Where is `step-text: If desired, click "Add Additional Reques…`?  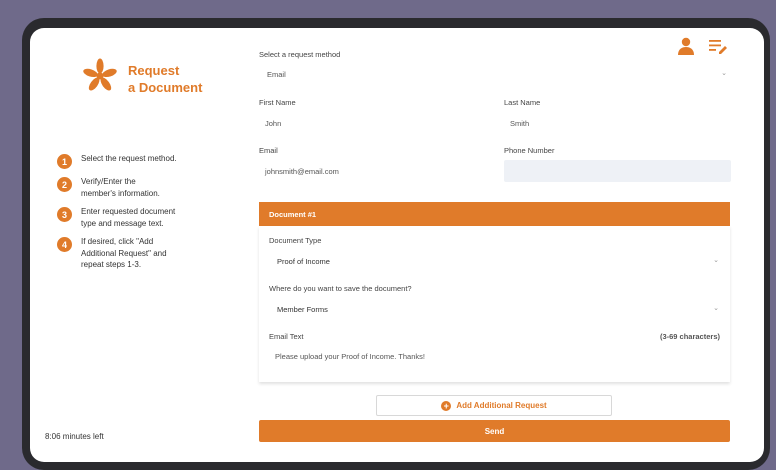
step-text: If desired, click "Add Additional Reques… is located at coordinates (124, 253).